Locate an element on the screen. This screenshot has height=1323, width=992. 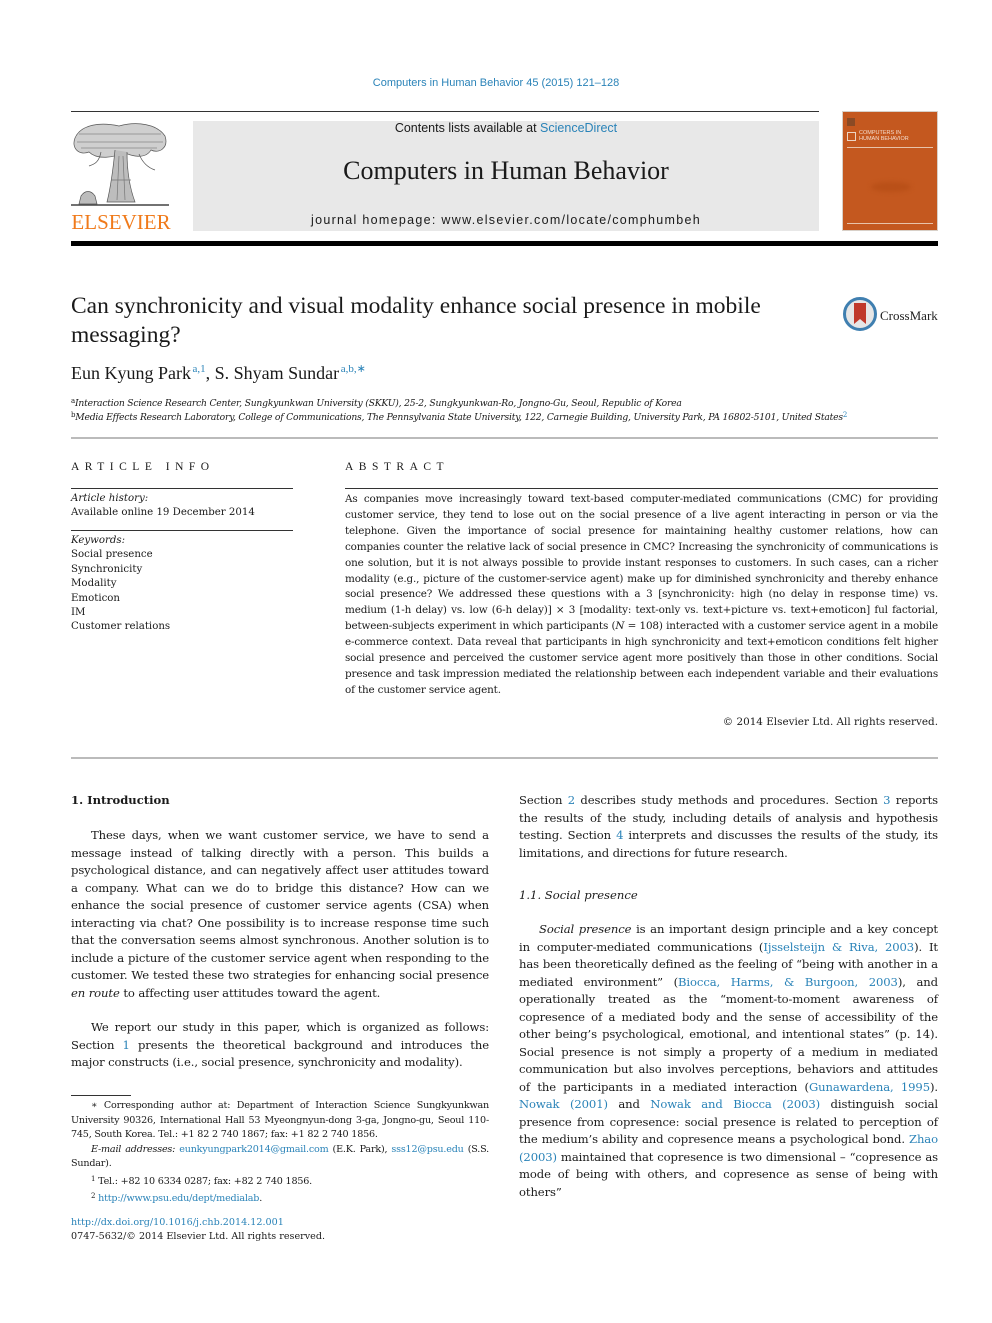
citation-link: Nowak and Biocca (2003) is located at coordinates (735, 1104).